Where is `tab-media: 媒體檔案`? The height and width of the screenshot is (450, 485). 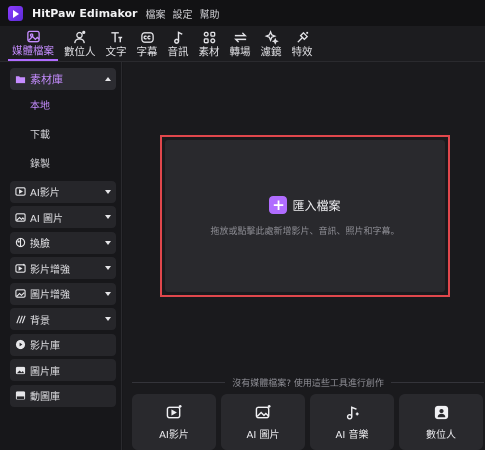 tab-media: 媒體檔案 is located at coordinates (33, 43).